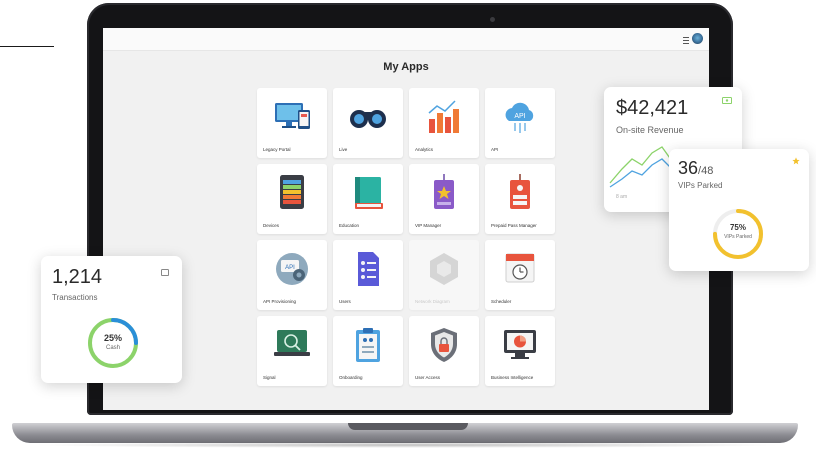 This screenshot has height=454, width=816. I want to click on vip-ring-value: 75%, so click(737, 227).